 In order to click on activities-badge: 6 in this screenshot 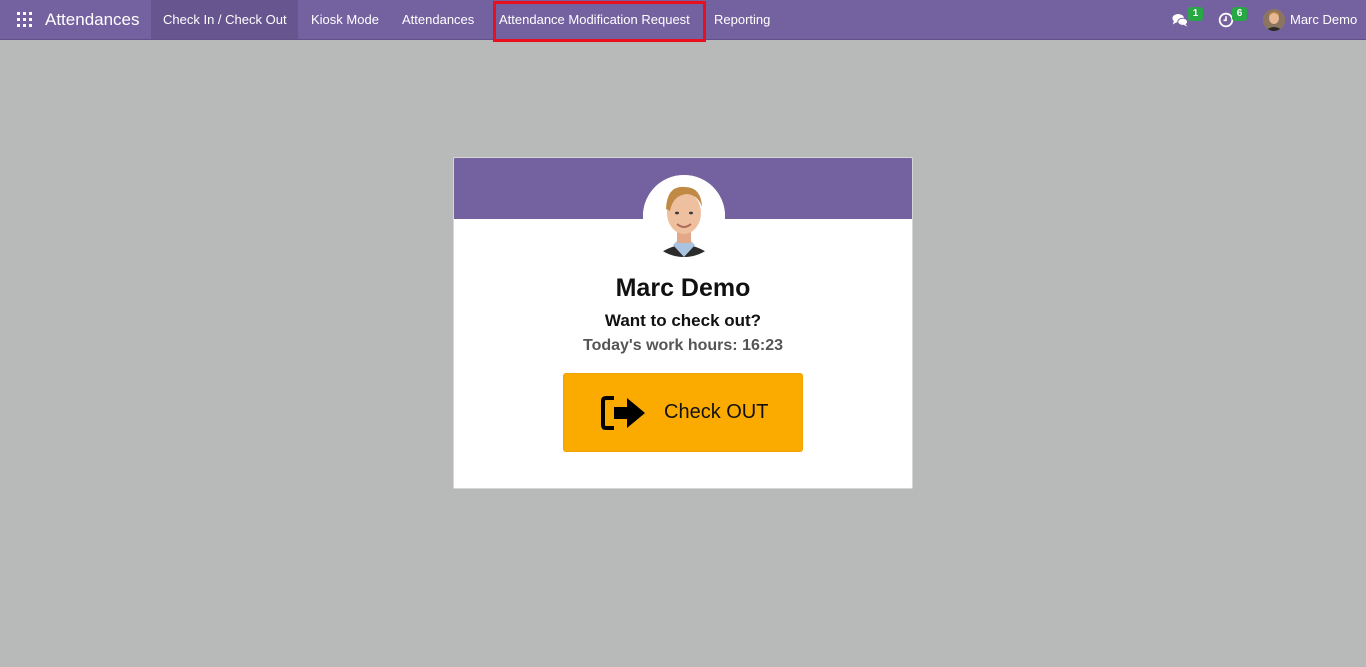, I will do `click(1239, 14)`.